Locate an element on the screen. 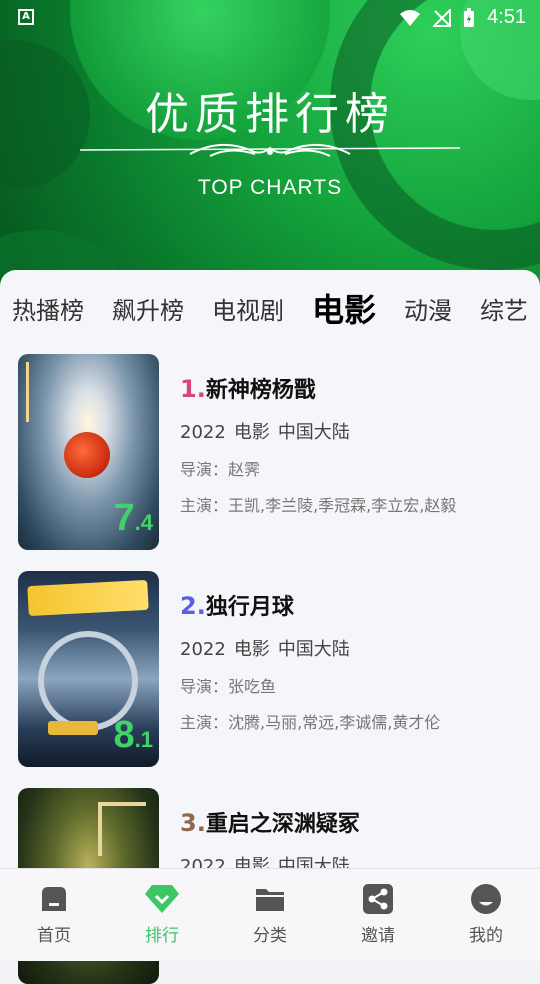 This screenshot has width=540, height=984. home-icon is located at coordinates (54, 899).